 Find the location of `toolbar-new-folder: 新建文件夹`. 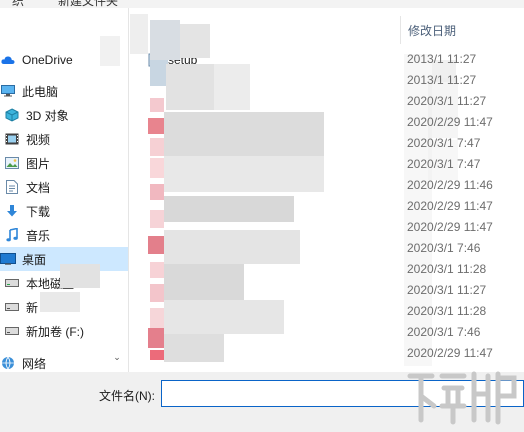

toolbar-new-folder: 新建文件夹 is located at coordinates (88, 4).